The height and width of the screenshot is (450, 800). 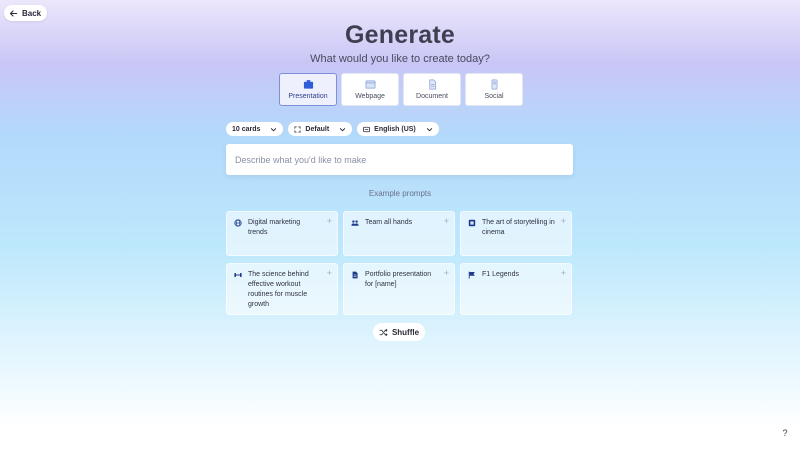 I want to click on type-webpage: Webpage, so click(x=370, y=89).